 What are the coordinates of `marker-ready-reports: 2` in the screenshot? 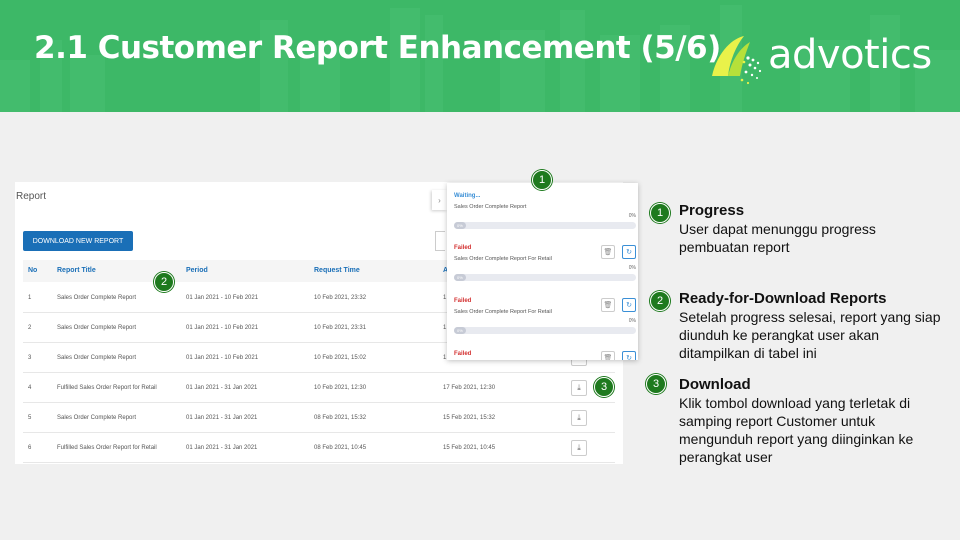 It's located at (164, 282).